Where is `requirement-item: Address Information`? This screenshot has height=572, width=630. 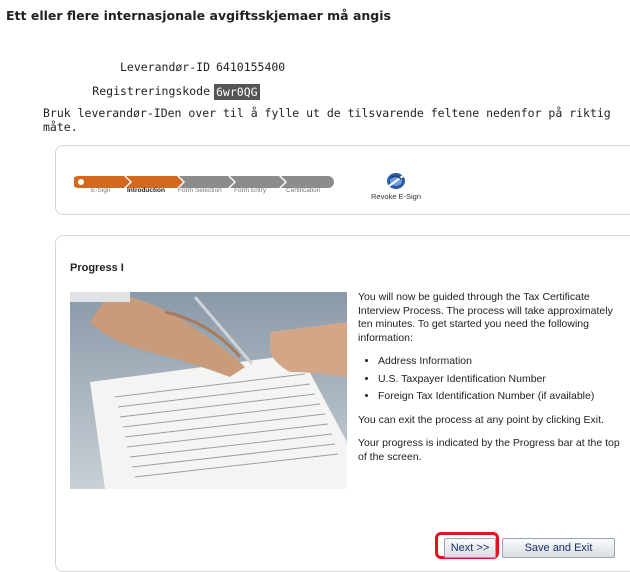 requirement-item: Address Information is located at coordinates (503, 362).